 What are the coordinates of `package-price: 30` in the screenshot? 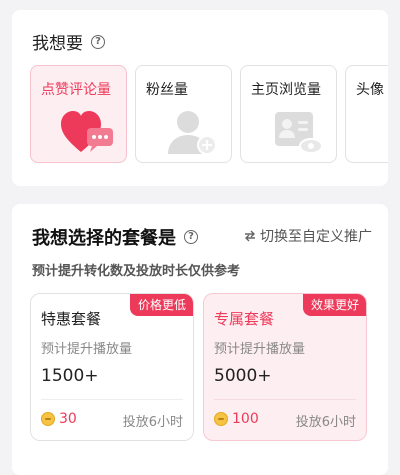 It's located at (59, 419).